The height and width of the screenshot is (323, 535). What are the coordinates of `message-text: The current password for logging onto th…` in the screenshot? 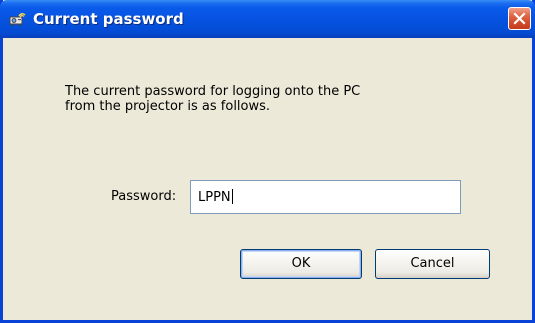 It's located at (265, 99).